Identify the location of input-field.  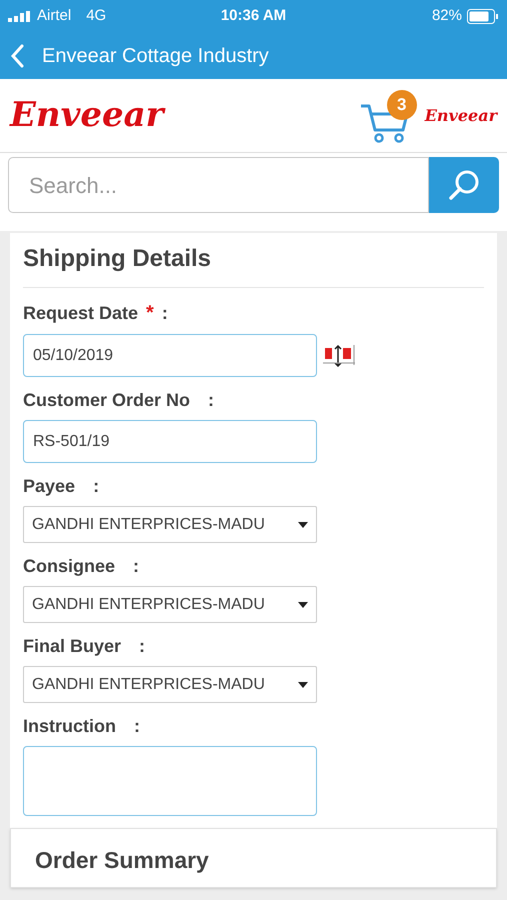
(170, 781).